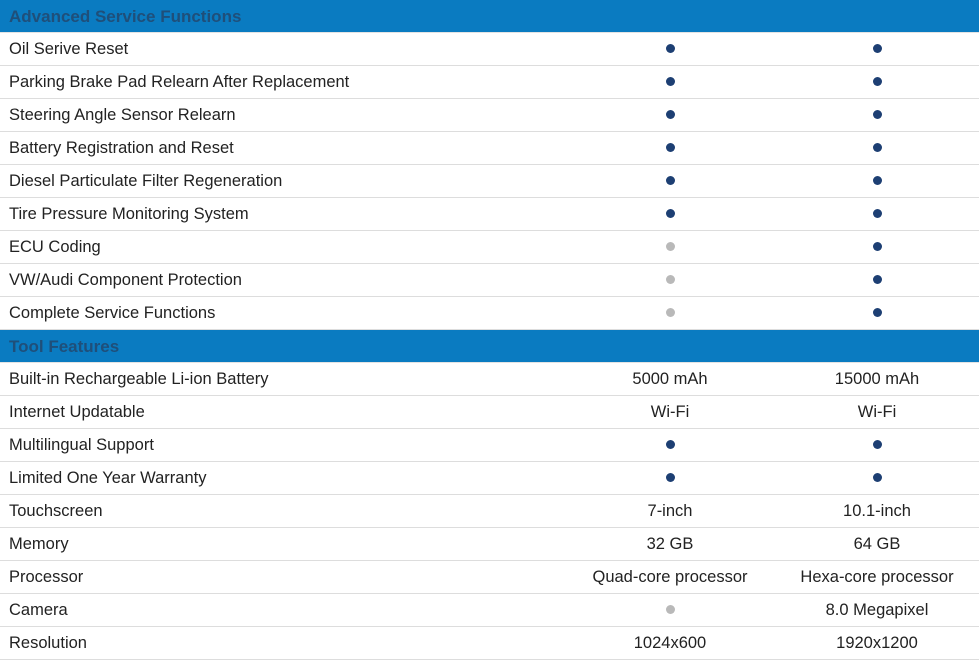 This screenshot has height=663, width=979. I want to click on row-label: Camera, so click(38, 610).